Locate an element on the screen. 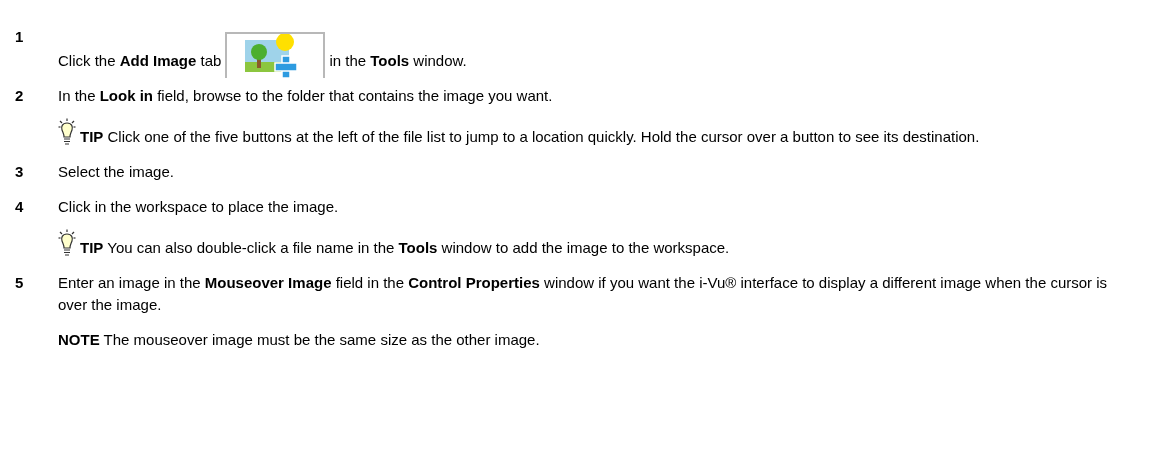  step-number: 1 is located at coordinates (20, 37).